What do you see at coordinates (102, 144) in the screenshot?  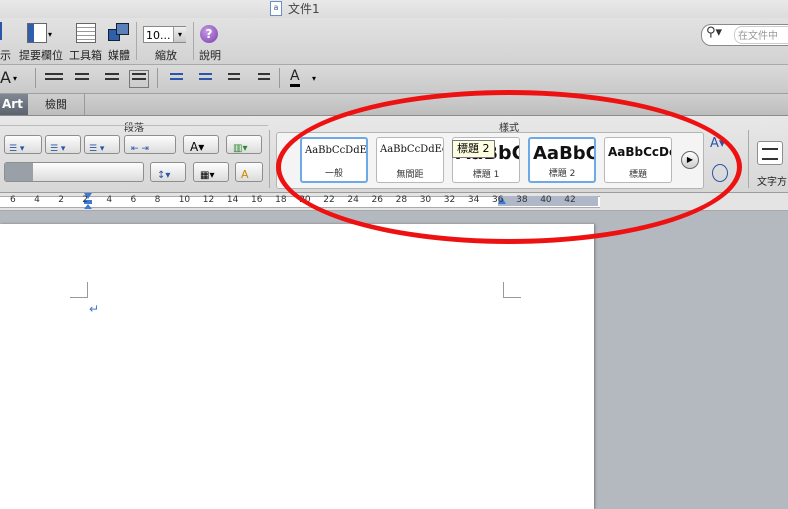 I see `multilevel-list-button: ☰ ▾` at bounding box center [102, 144].